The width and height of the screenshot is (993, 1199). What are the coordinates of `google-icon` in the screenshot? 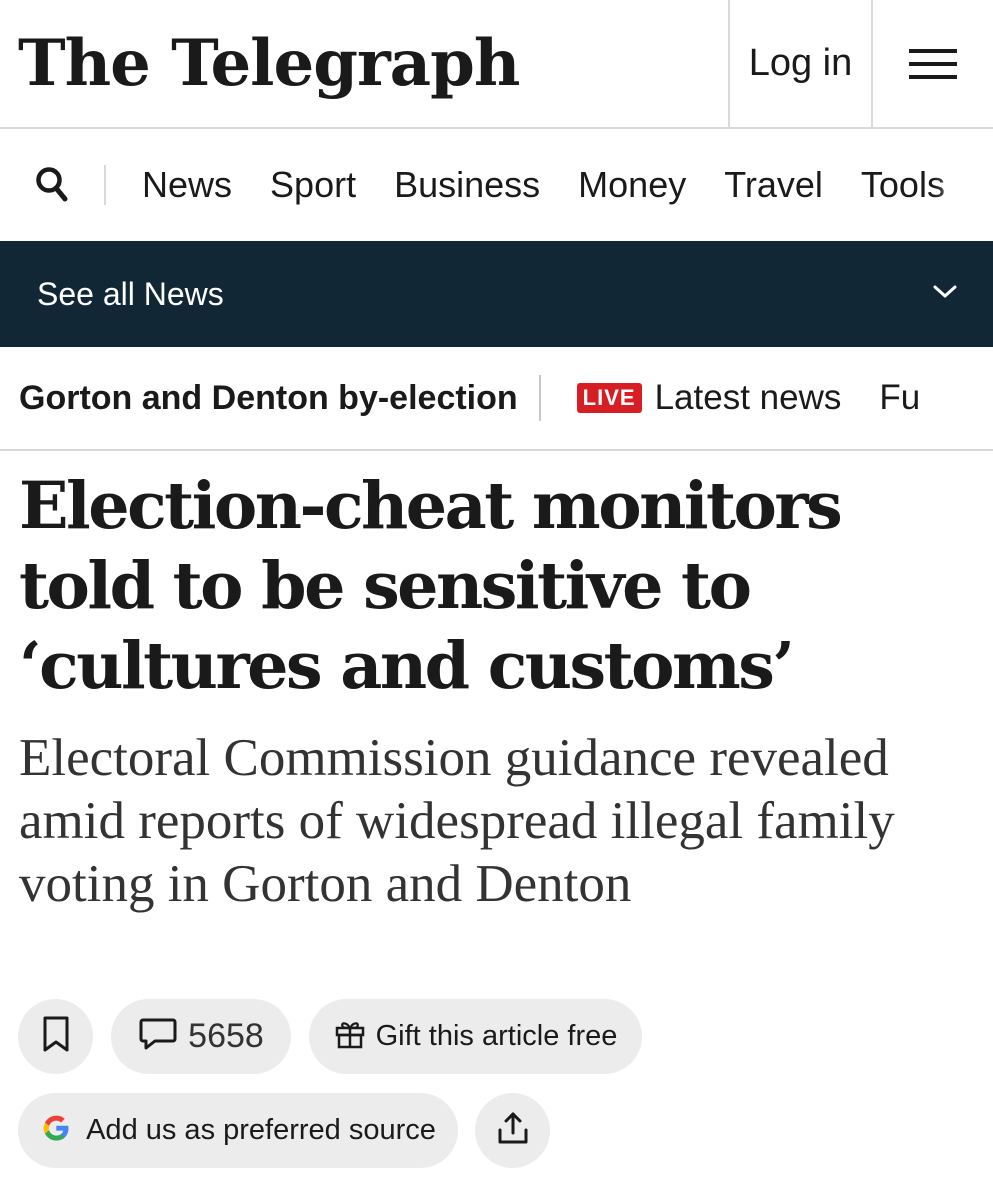 It's located at (56, 1130).